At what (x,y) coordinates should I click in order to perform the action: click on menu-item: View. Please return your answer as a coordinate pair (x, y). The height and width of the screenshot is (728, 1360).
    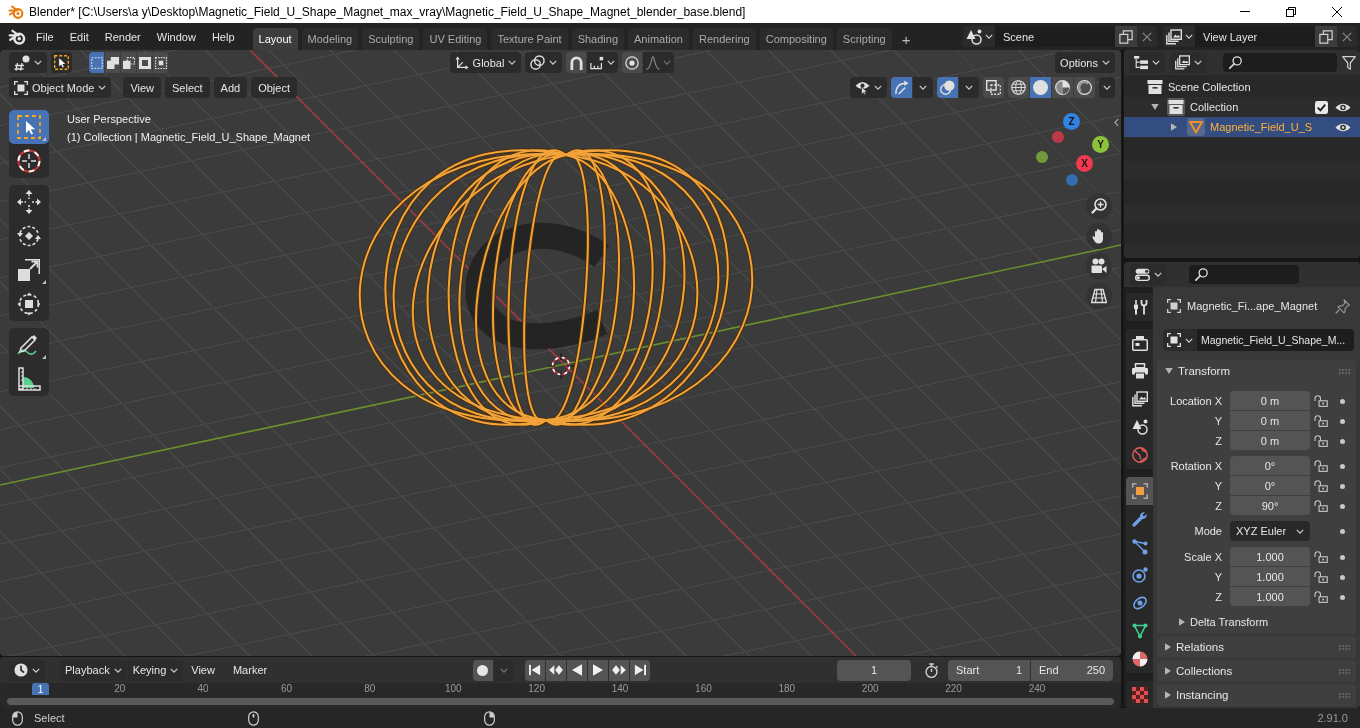
    Looking at the image, I should click on (203, 670).